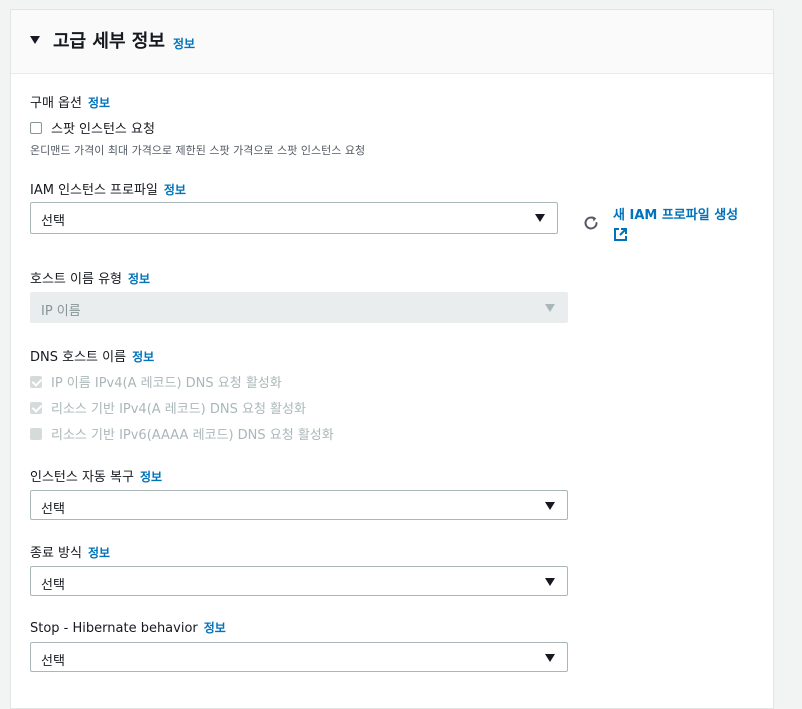 The height and width of the screenshot is (709, 802). Describe the element at coordinates (78, 357) in the screenshot. I see `dns-hostname-label-text: DNS 호스트 이름` at that location.